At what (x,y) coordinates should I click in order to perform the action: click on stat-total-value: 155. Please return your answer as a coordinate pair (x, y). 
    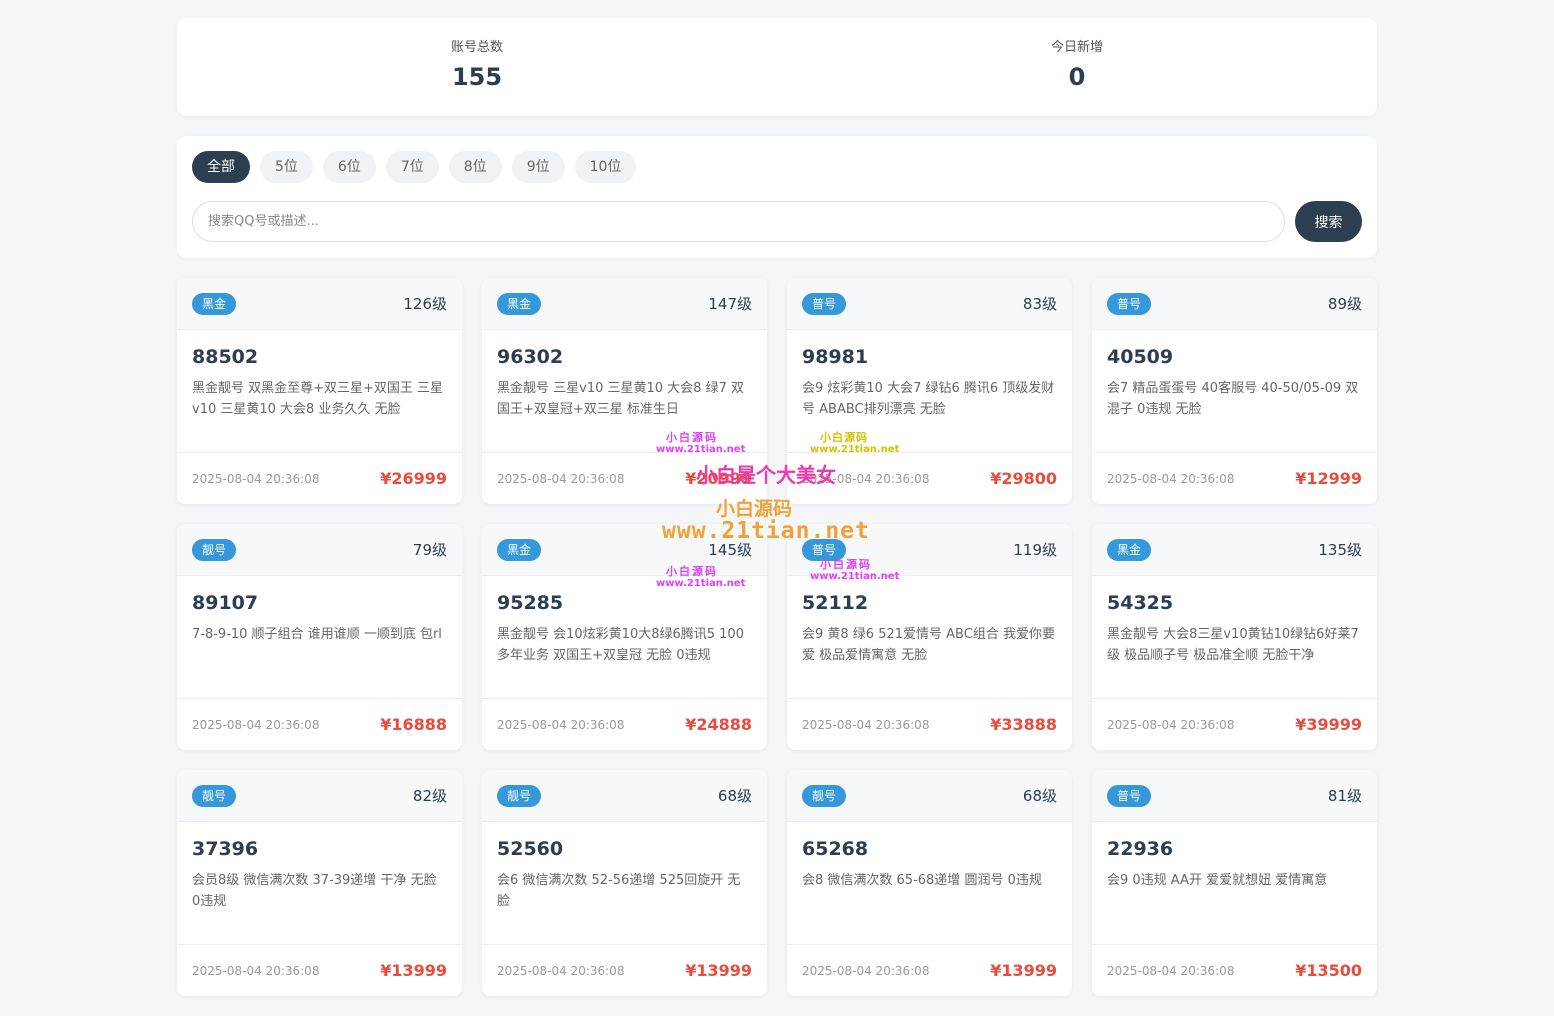
    Looking at the image, I should click on (477, 77).